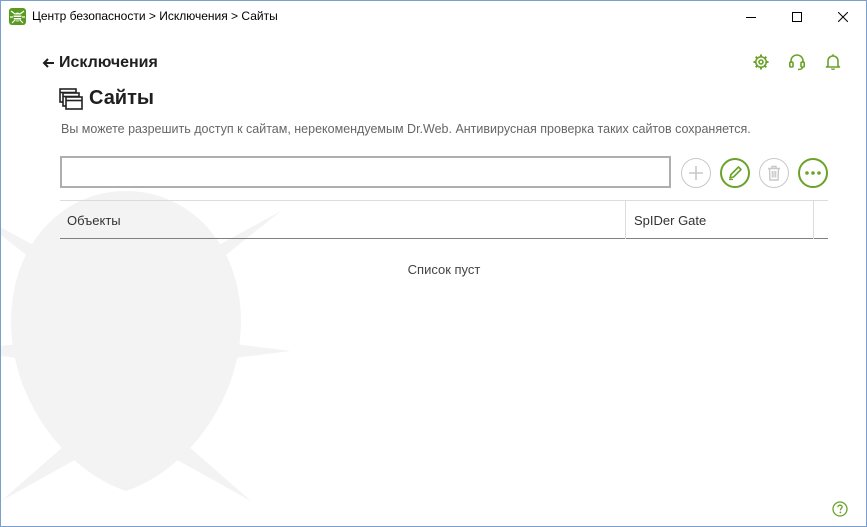 The height and width of the screenshot is (527, 867). Describe the element at coordinates (433, 16) in the screenshot. I see `title-bar: Центр безопасности > Исключения > Сайты` at that location.